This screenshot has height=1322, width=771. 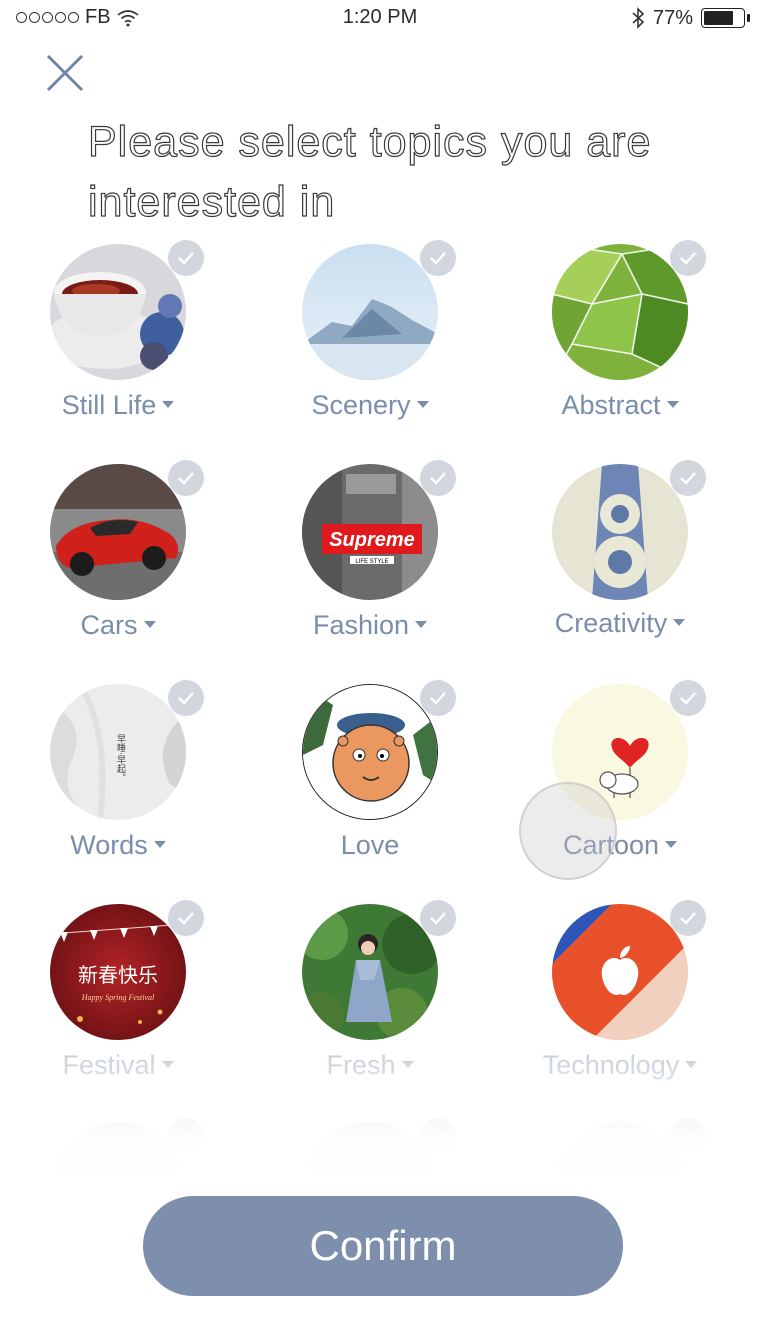 I want to click on topic-item-cars: Cars, so click(x=102, y=560).